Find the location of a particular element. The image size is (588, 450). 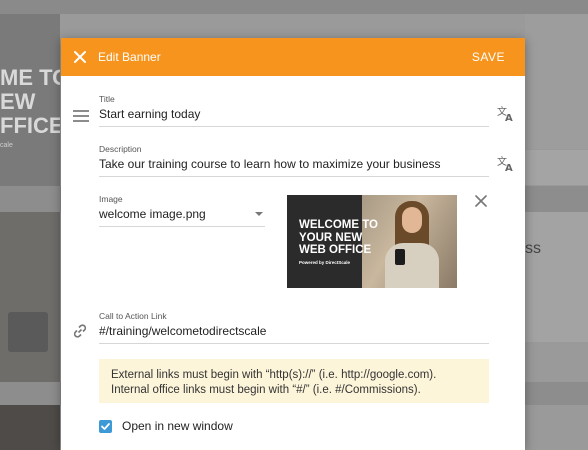

preview-person-body is located at coordinates (412, 265).